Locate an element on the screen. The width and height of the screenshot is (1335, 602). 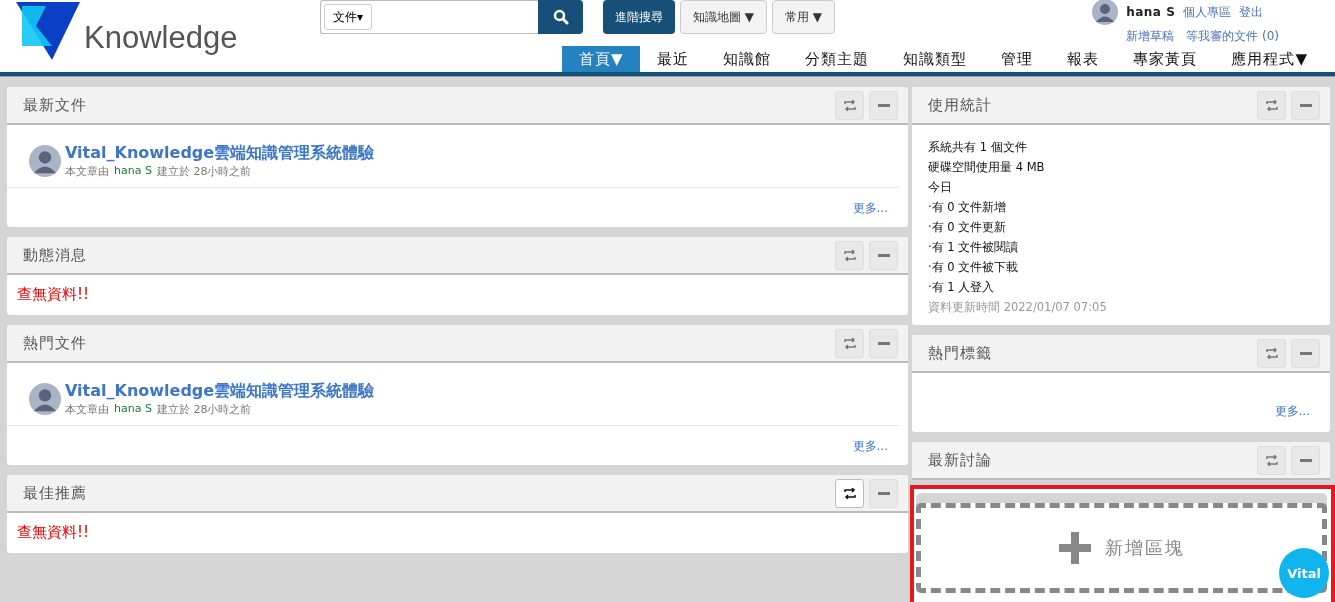
nav-tab: 最近 is located at coordinates (673, 59).